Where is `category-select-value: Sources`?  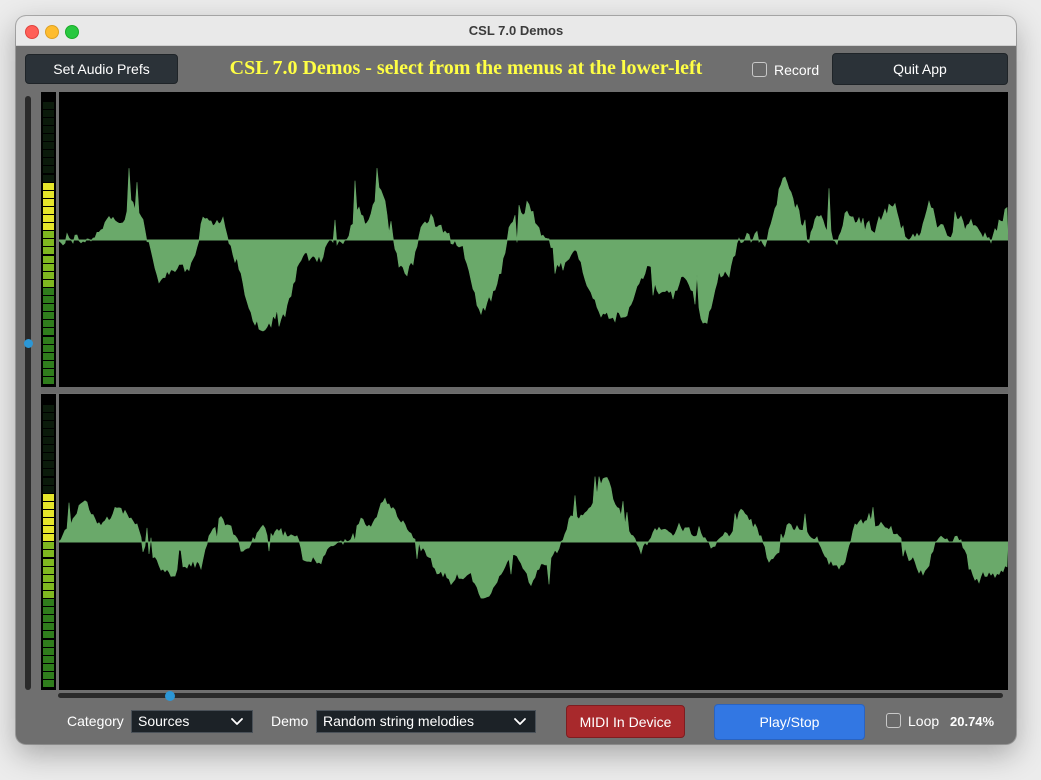 category-select-value: Sources is located at coordinates (164, 721).